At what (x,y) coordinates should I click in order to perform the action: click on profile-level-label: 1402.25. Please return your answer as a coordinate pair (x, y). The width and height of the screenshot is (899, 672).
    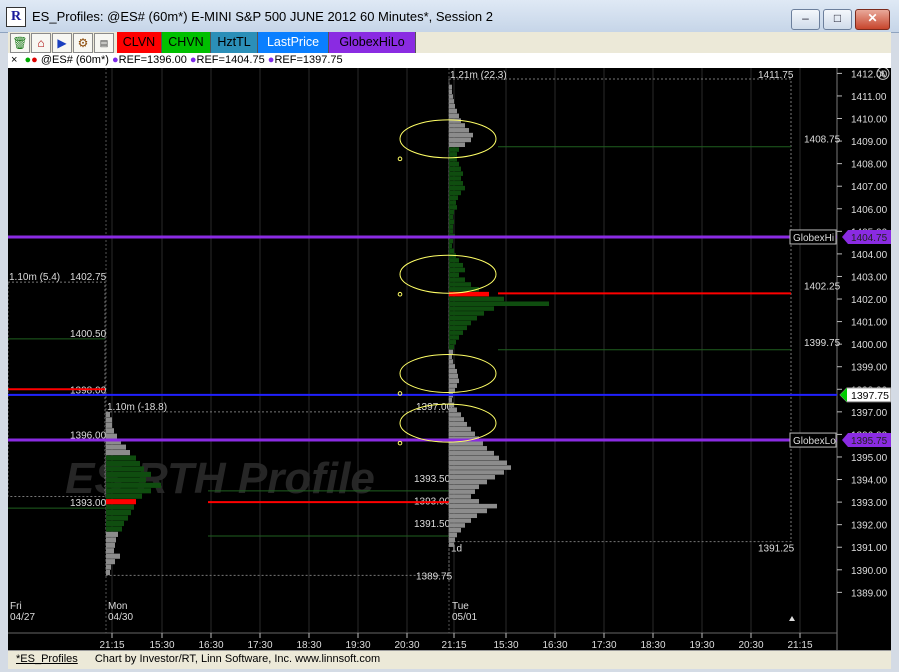
    Looking at the image, I should click on (822, 286).